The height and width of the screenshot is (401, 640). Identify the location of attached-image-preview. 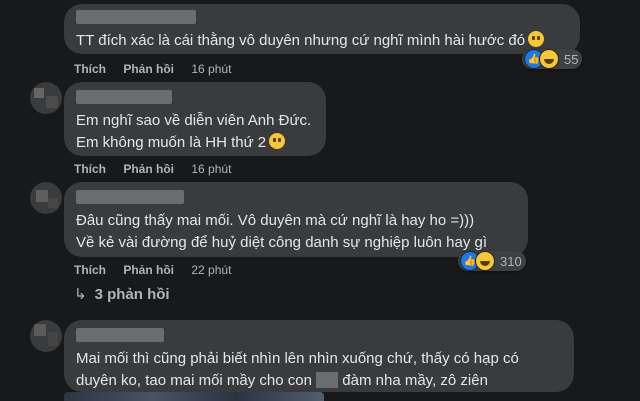
(194, 396).